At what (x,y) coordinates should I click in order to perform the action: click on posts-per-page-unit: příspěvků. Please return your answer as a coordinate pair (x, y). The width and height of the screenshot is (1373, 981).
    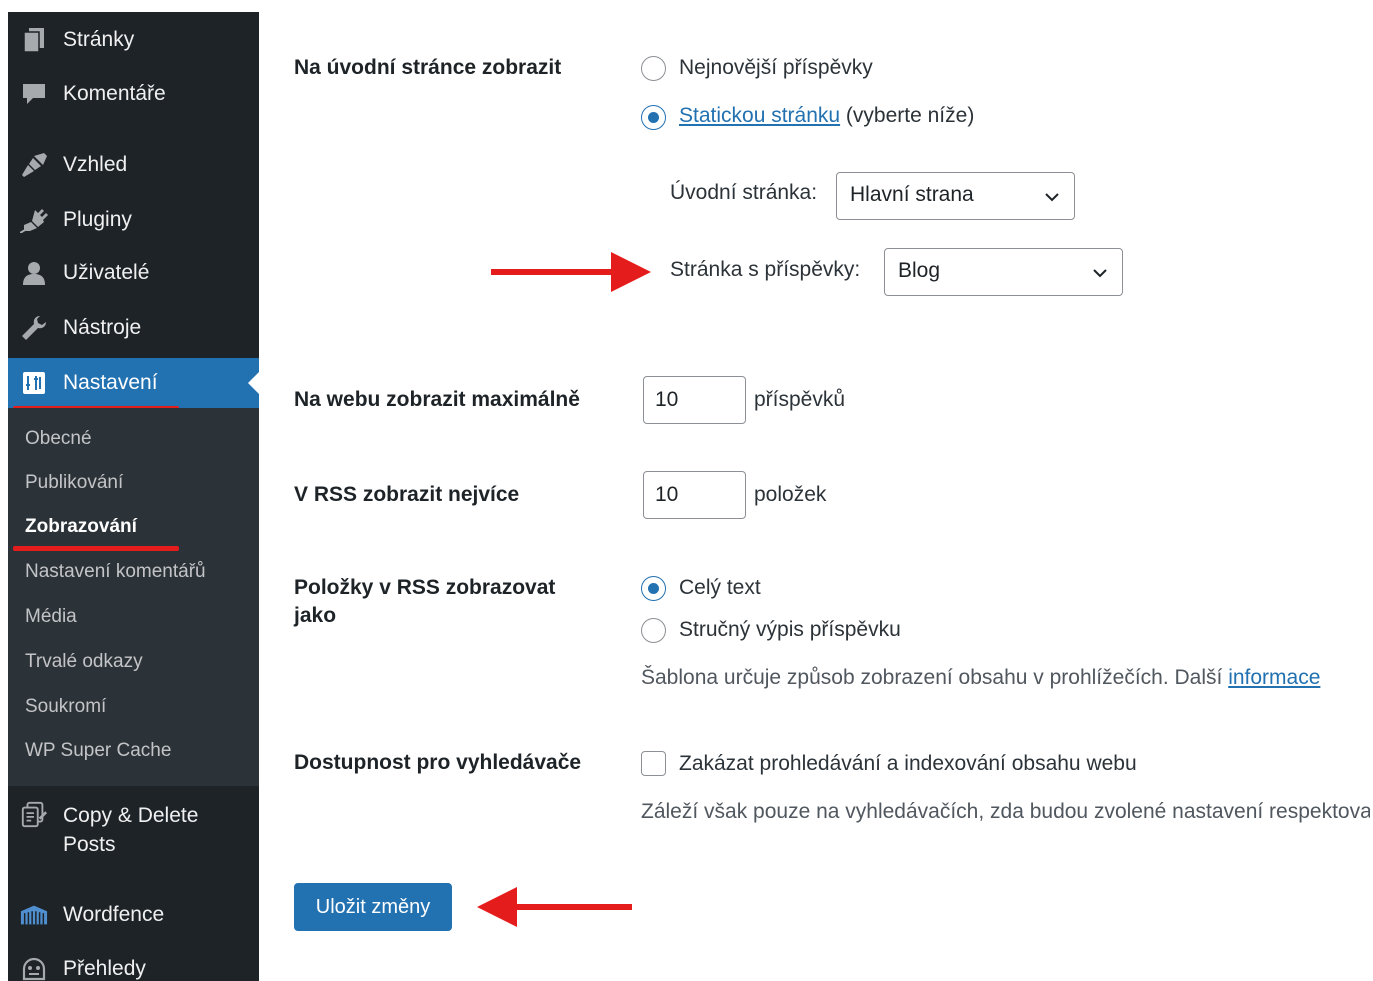
    Looking at the image, I should click on (800, 399).